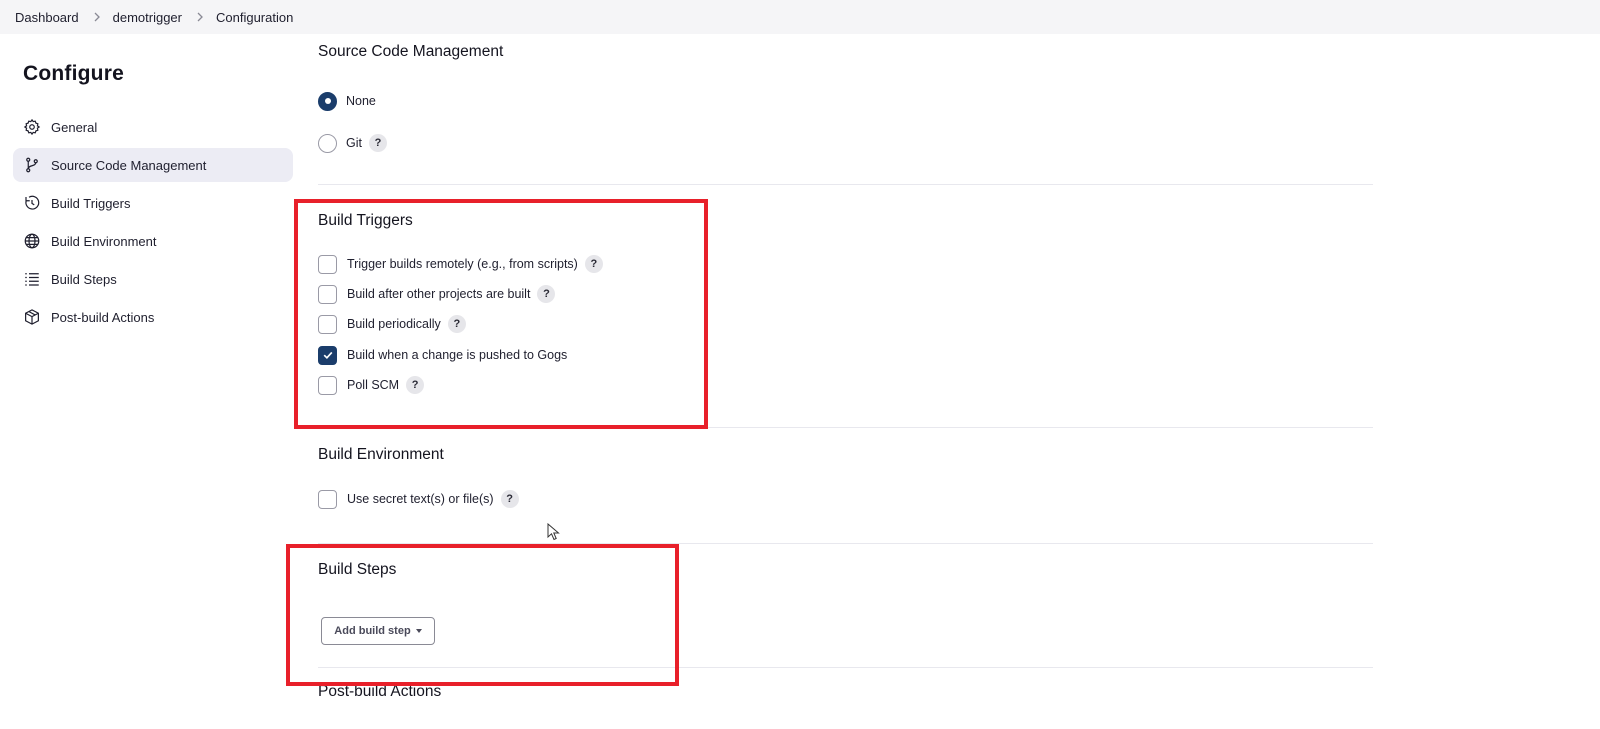 The height and width of the screenshot is (729, 1600). I want to click on trigger-option-gogs-push: Build when a change is pushed to Gogs, so click(442, 355).